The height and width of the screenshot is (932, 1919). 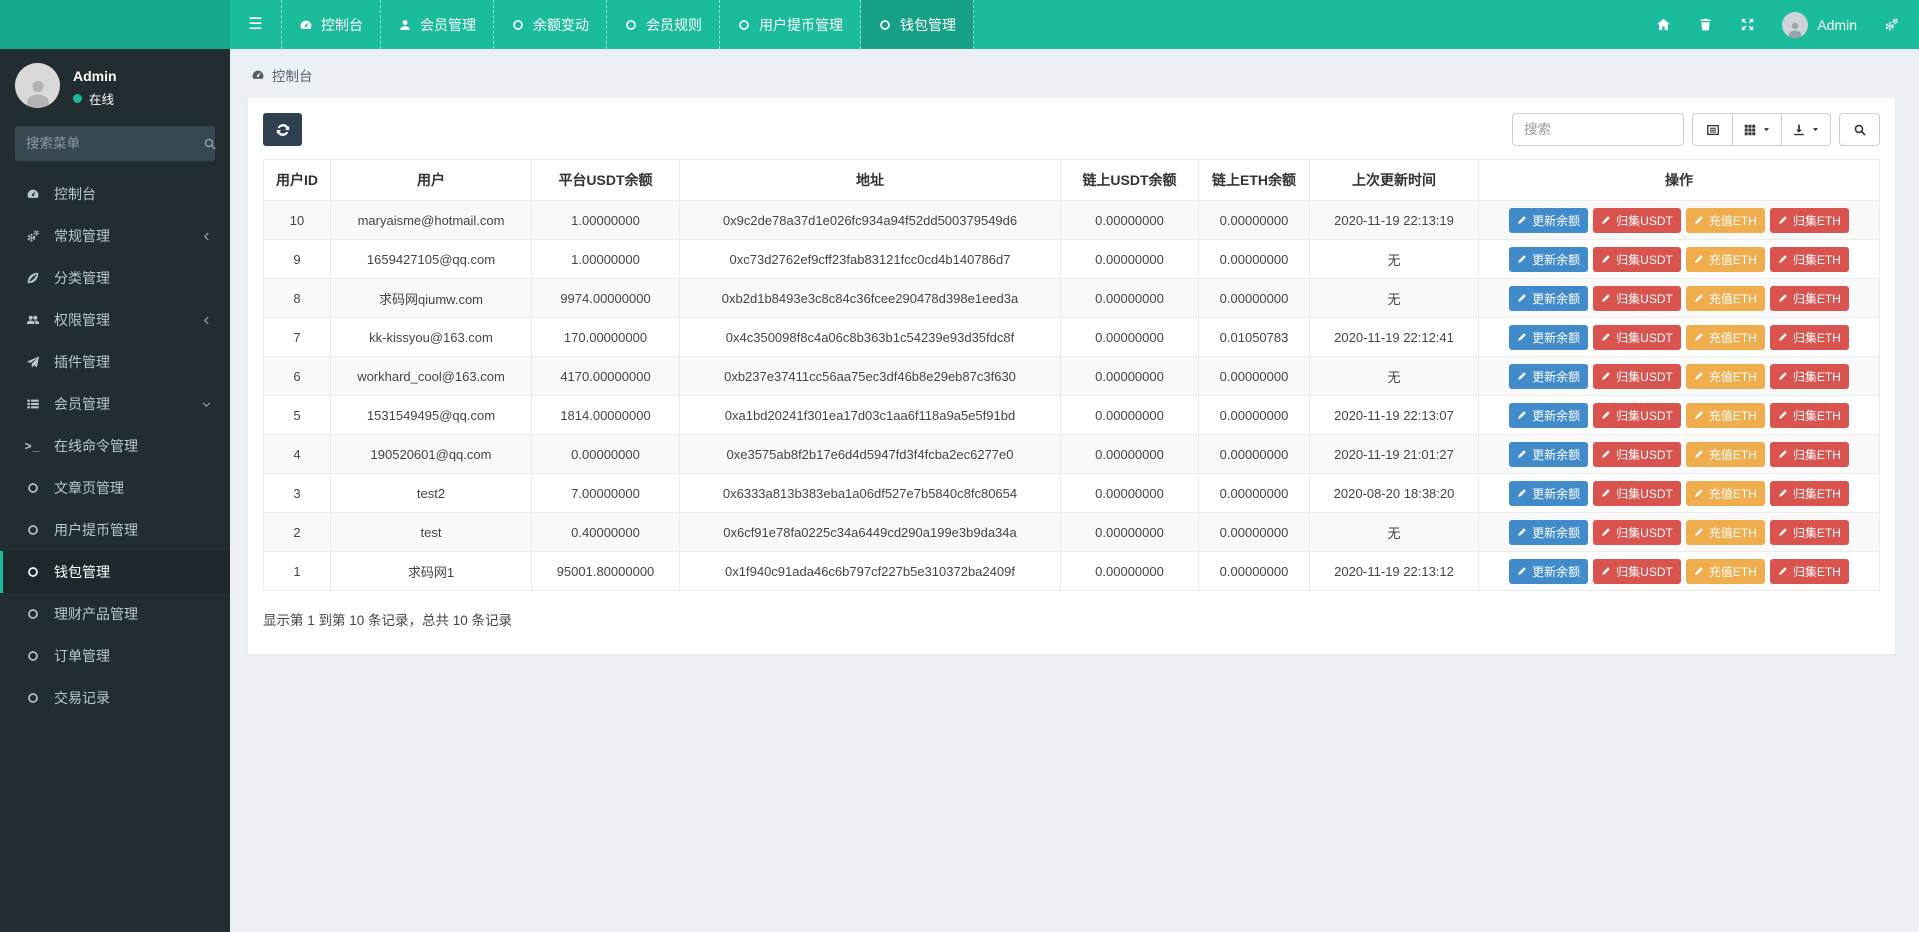 I want to click on sidebar-search-input, so click(x=114, y=143).